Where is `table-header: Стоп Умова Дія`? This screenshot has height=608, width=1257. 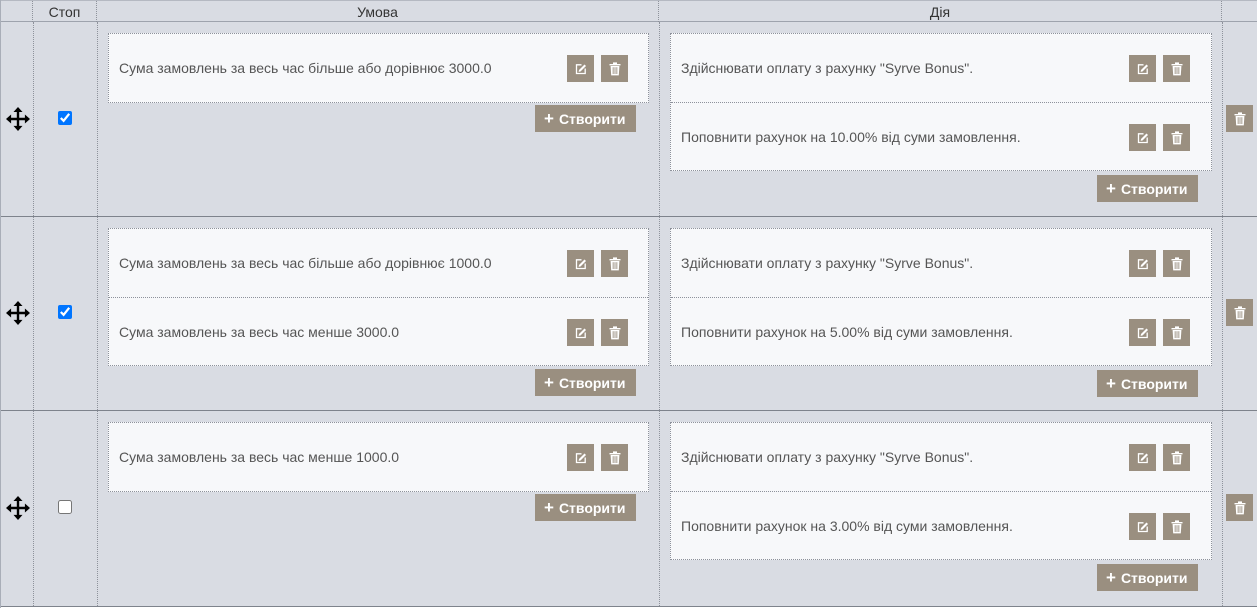
table-header: Стоп Умова Дія is located at coordinates (629, 11).